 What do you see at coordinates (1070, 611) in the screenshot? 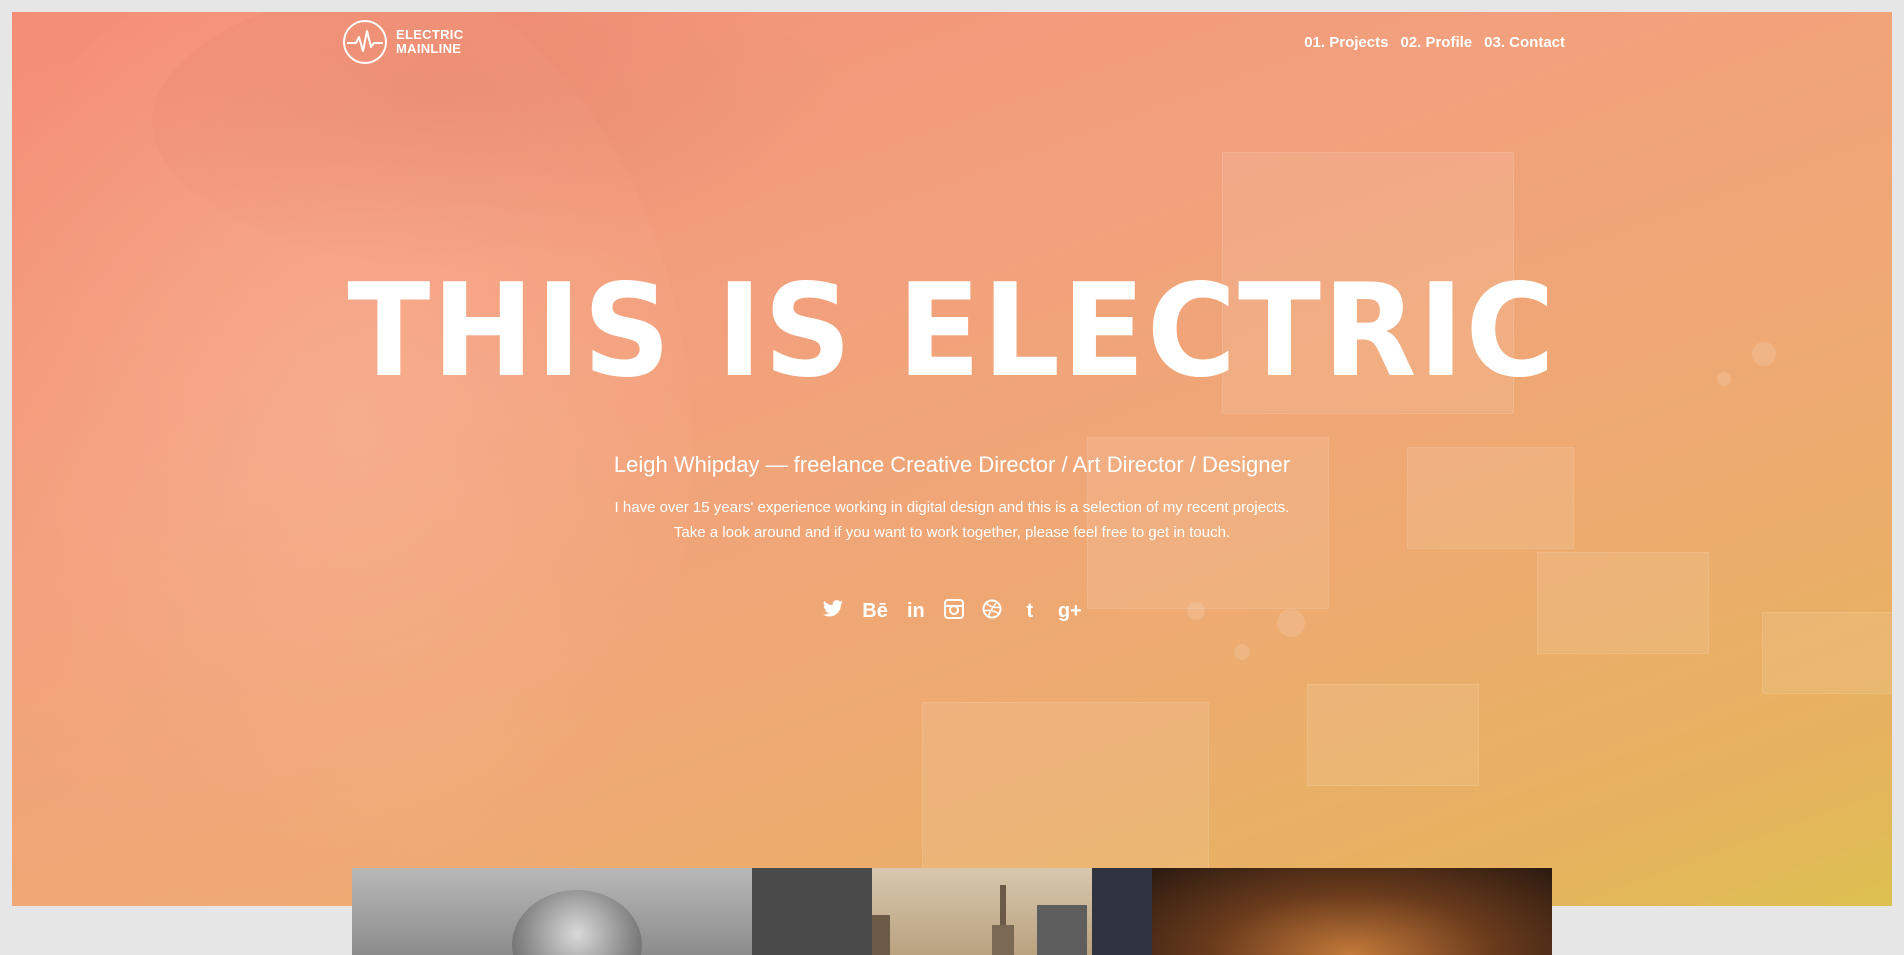
I see `google-plus-icon: g+` at bounding box center [1070, 611].